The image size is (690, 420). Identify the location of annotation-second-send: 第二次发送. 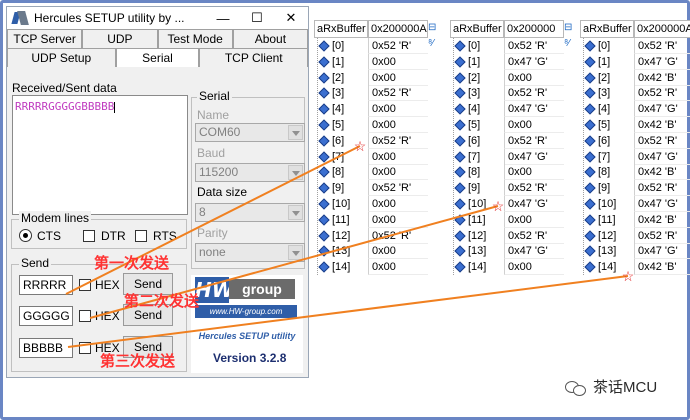
(162, 301).